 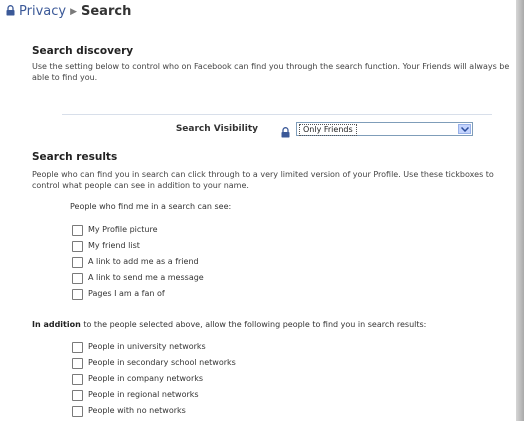 I want to click on breadcrumb-current: Search, so click(x=106, y=11).